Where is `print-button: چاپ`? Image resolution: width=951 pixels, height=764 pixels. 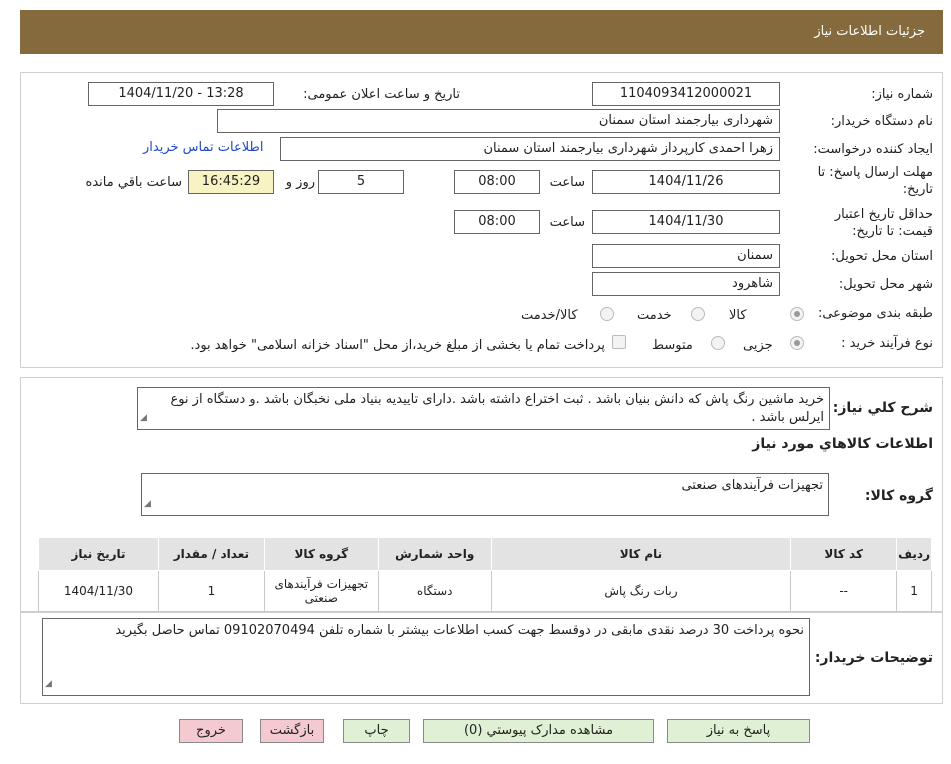 print-button: چاپ is located at coordinates (376, 731).